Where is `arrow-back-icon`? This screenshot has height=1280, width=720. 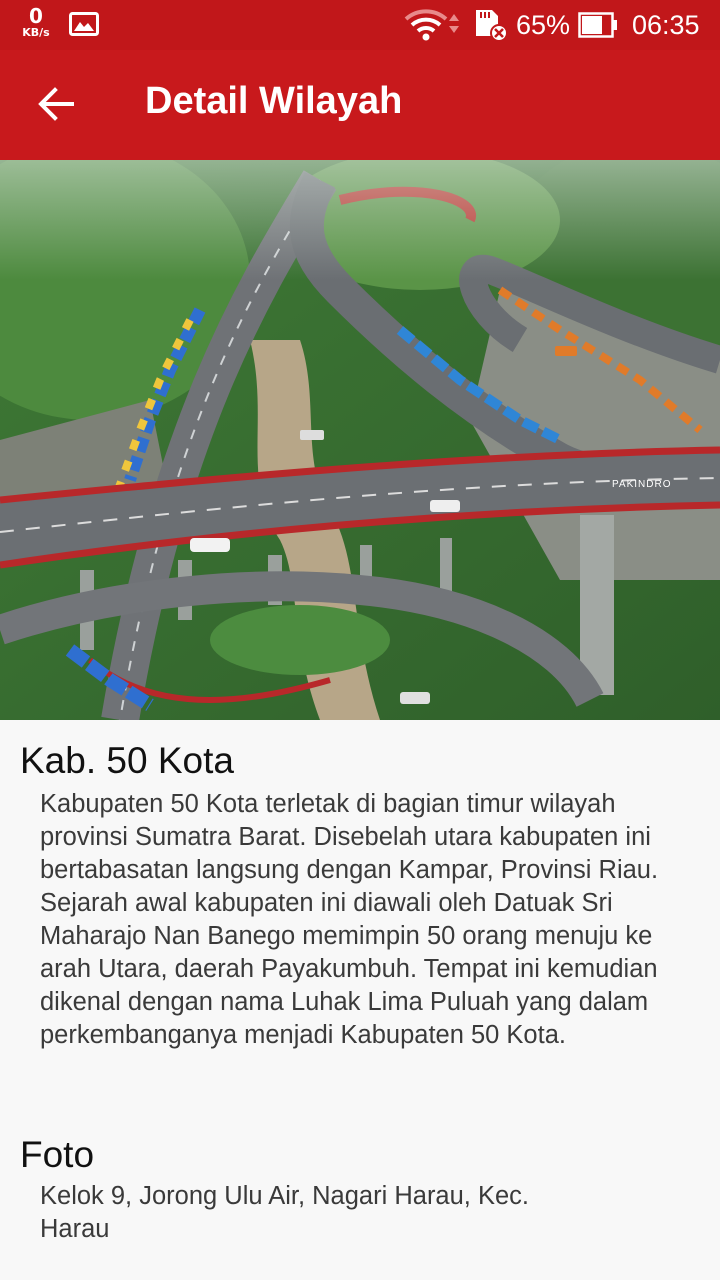 arrow-back-icon is located at coordinates (56, 104).